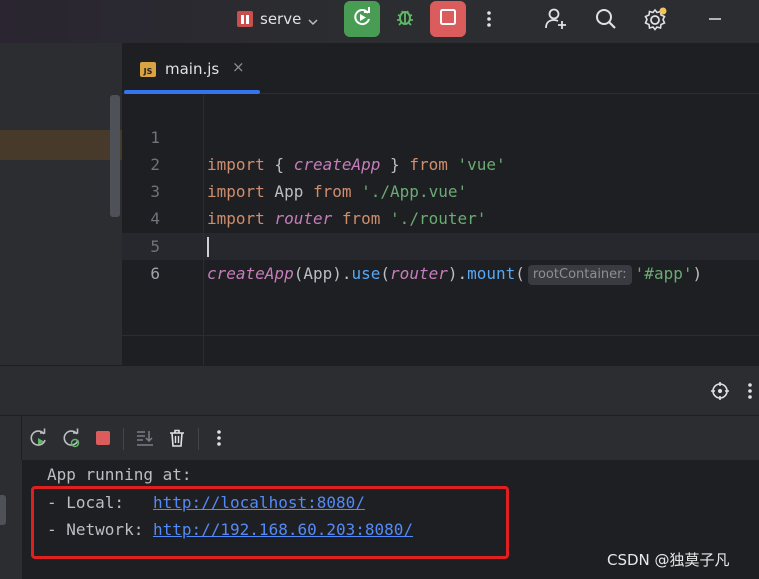 This screenshot has width=759, height=579. What do you see at coordinates (440, 135) in the screenshot?
I see `code-line-1: 1 import { createApp } from 'vue'` at bounding box center [440, 135].